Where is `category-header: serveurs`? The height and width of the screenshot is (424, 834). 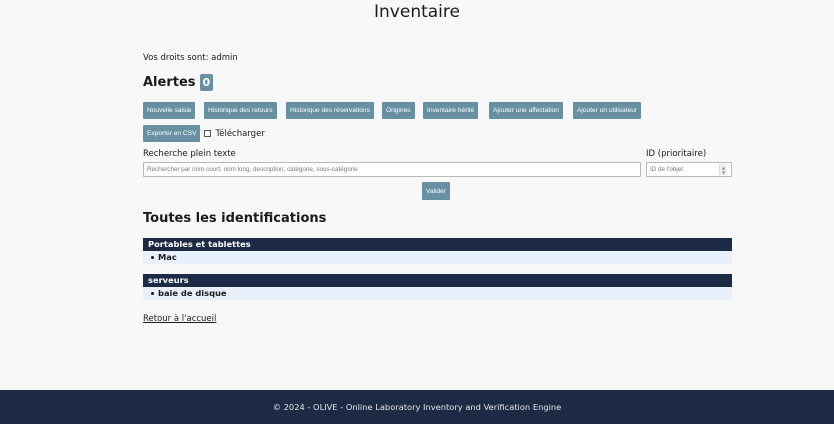 category-header: serveurs is located at coordinates (437, 280).